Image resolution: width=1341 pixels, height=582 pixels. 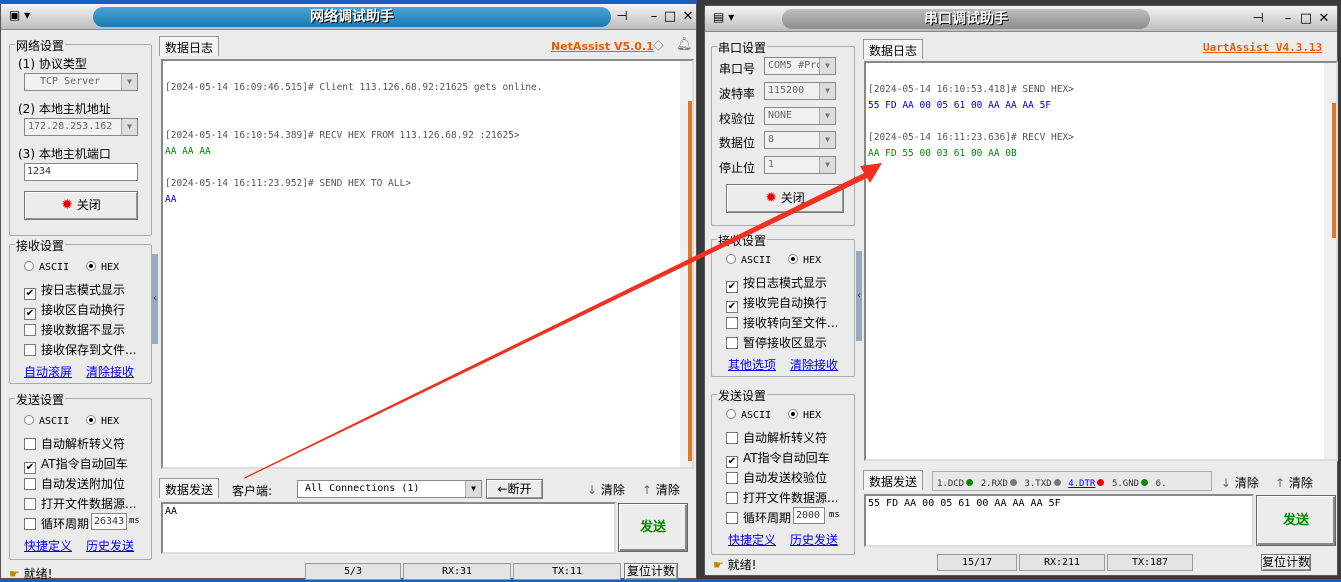 I want to click on protocol-select: TCP Server ▼, so click(x=81, y=82).